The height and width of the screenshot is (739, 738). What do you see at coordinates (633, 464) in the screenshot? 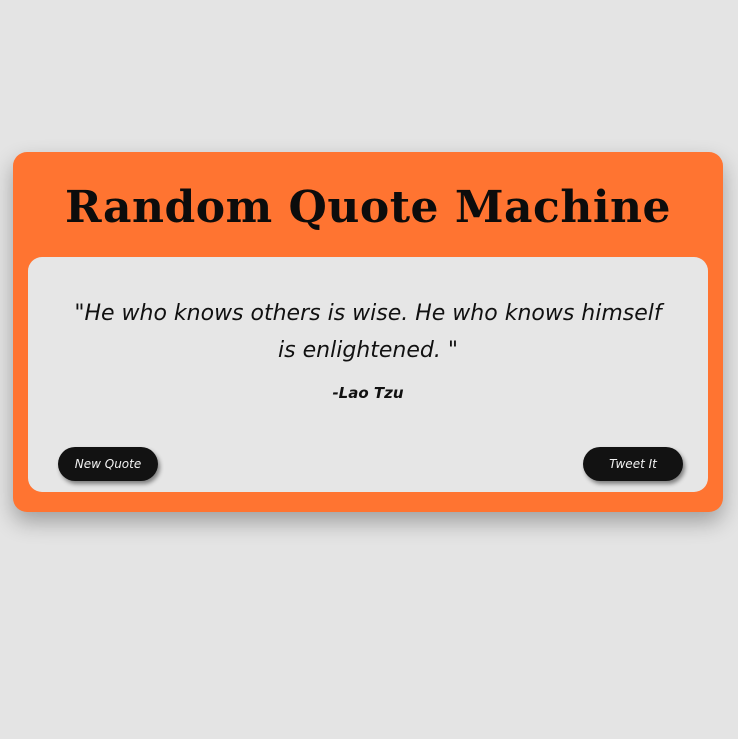
I see `tweet-button: Tweet It` at bounding box center [633, 464].